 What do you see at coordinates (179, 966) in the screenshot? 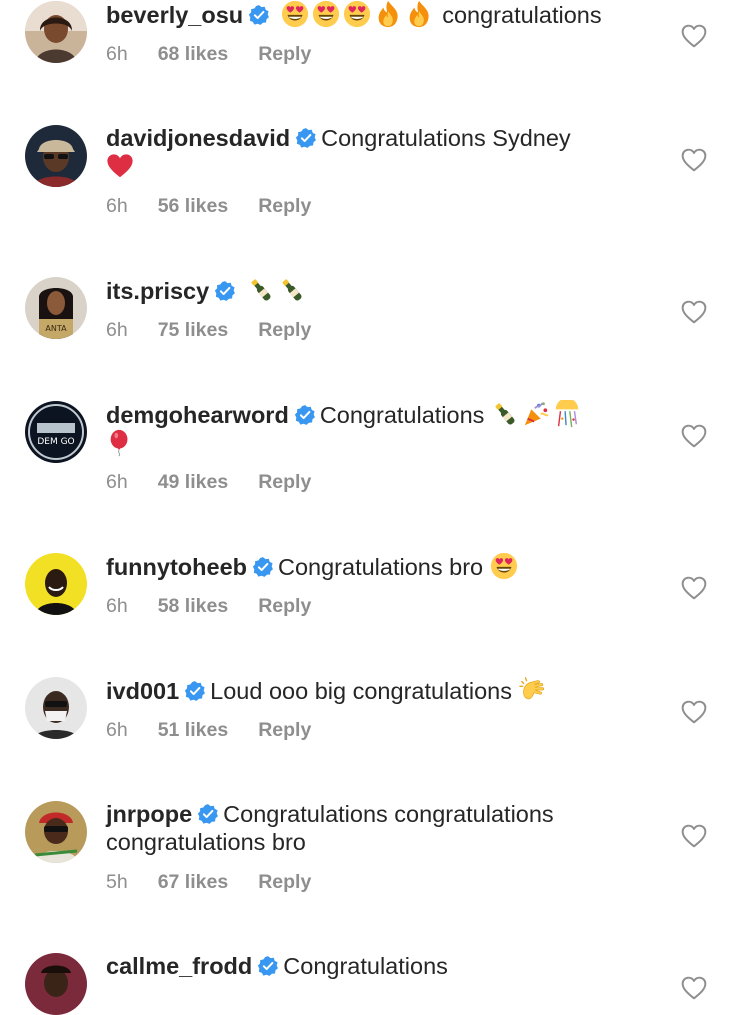
I see `comment-username: callme_frodd` at bounding box center [179, 966].